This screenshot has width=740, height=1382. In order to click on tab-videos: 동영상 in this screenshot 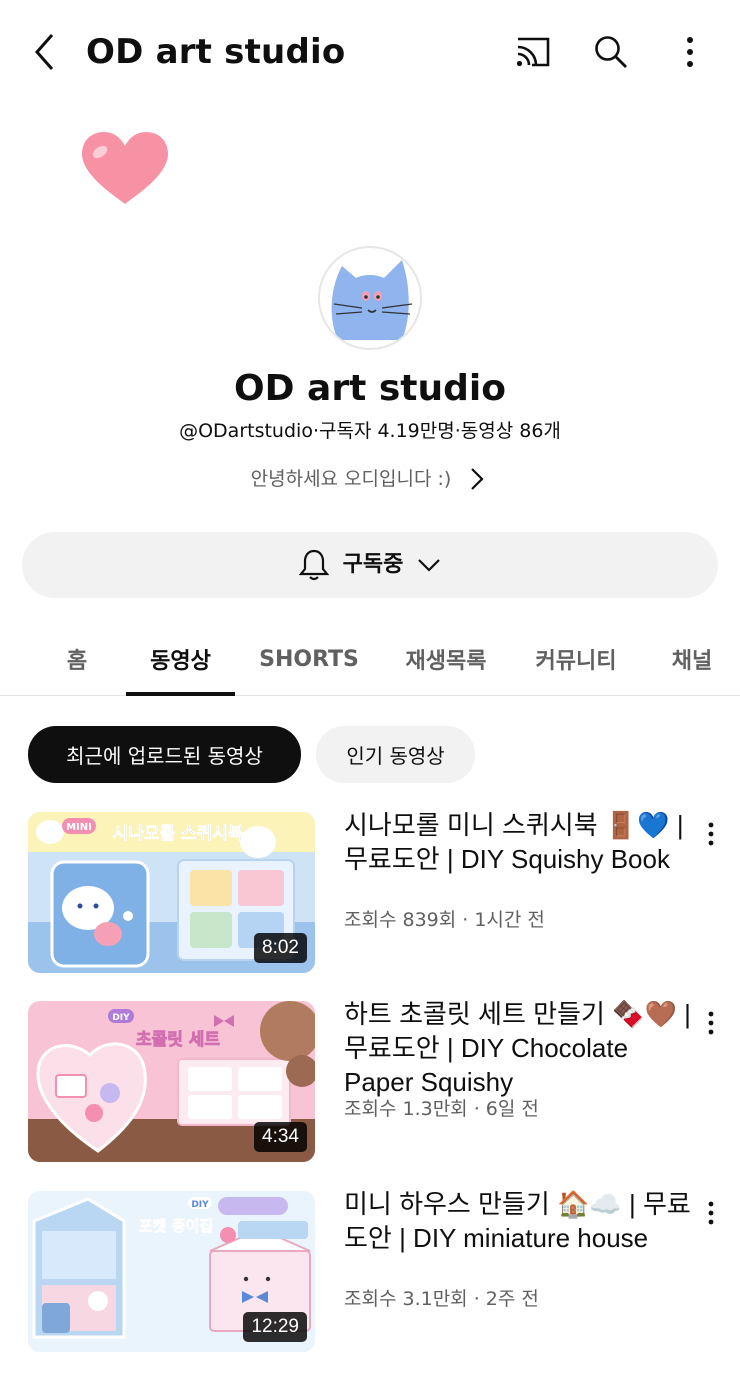, I will do `click(180, 659)`.